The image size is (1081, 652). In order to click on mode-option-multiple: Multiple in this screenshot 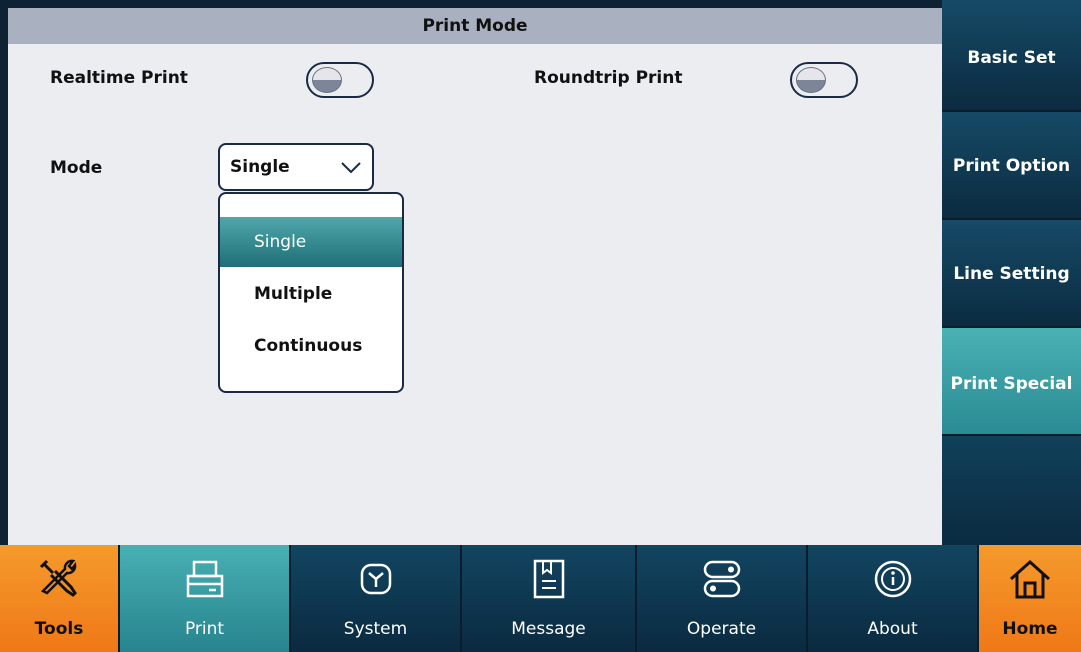, I will do `click(311, 294)`.